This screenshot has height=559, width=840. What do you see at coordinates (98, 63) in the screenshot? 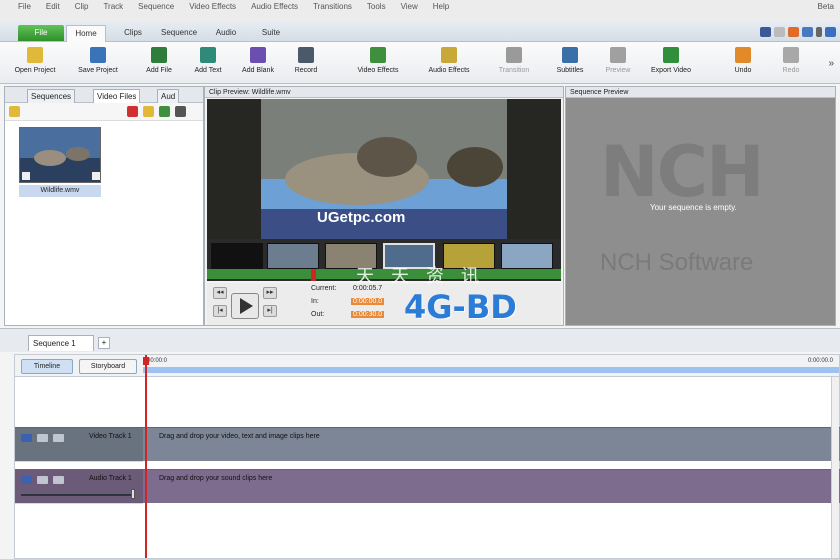
I see `save-project-button: Save Project` at bounding box center [98, 63].